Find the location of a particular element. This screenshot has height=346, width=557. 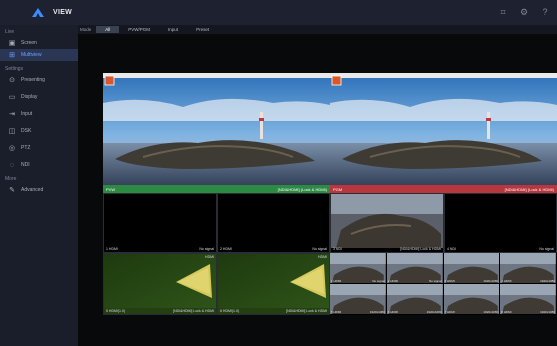

mini-thumbnail: 6 HDMI 1920x1080 is located at coordinates (414, 299).